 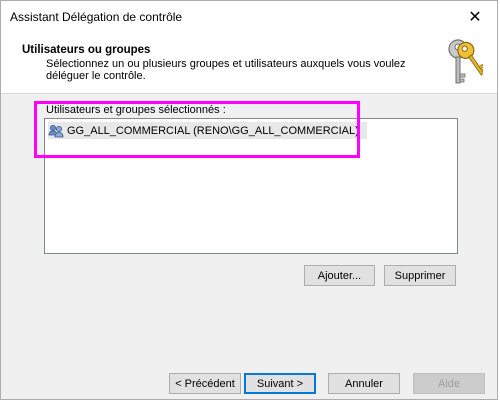 I want to click on page-title: Utilisateurs ou groupes, so click(x=86, y=50).